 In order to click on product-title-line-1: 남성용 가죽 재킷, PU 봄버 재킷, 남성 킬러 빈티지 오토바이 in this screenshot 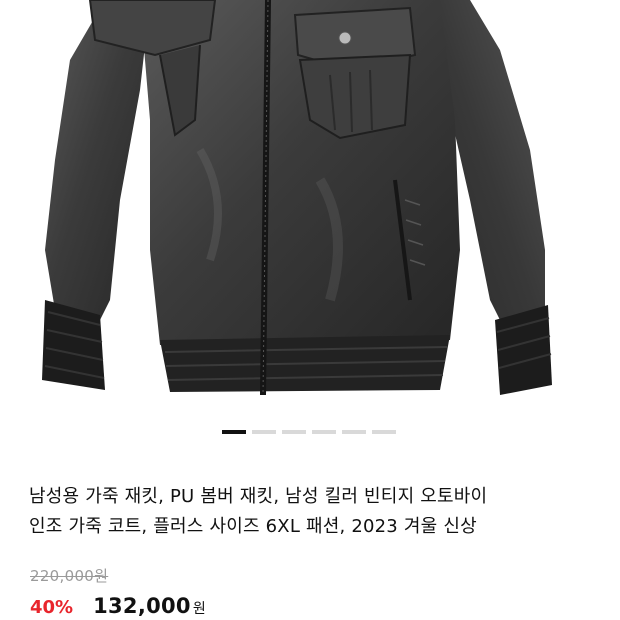, I will do `click(258, 496)`.